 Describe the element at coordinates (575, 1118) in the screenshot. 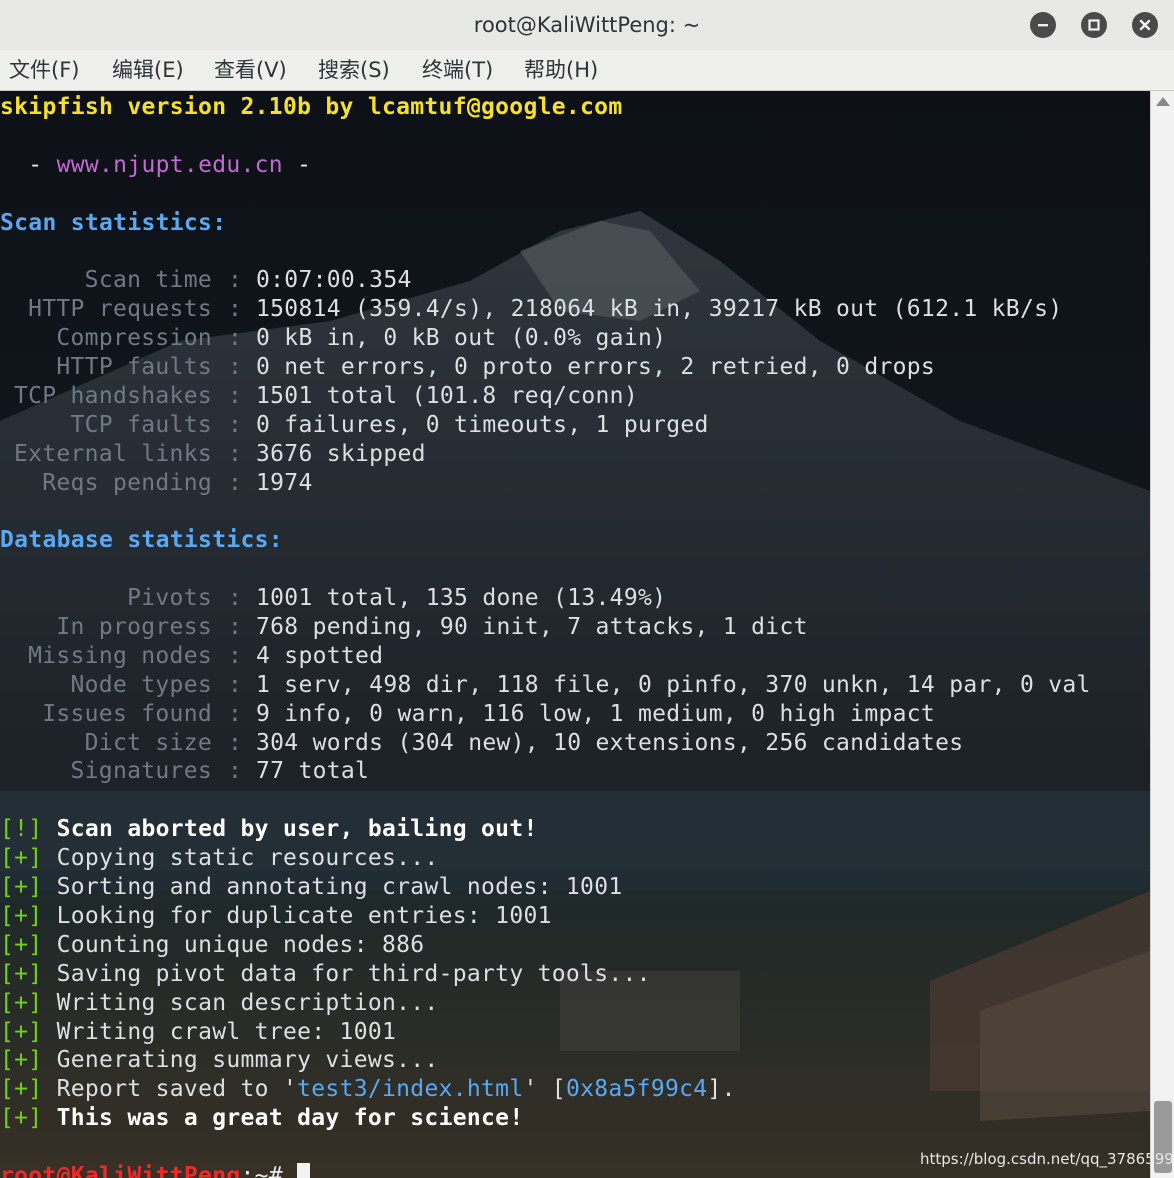

I see `final-line: [+] This was a great day for science!` at that location.